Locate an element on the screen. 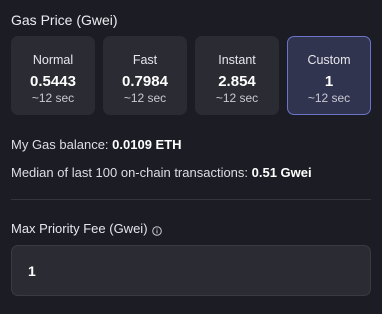  gas-option-fast: Fast 0.7984 ~12 sec is located at coordinates (145, 75).